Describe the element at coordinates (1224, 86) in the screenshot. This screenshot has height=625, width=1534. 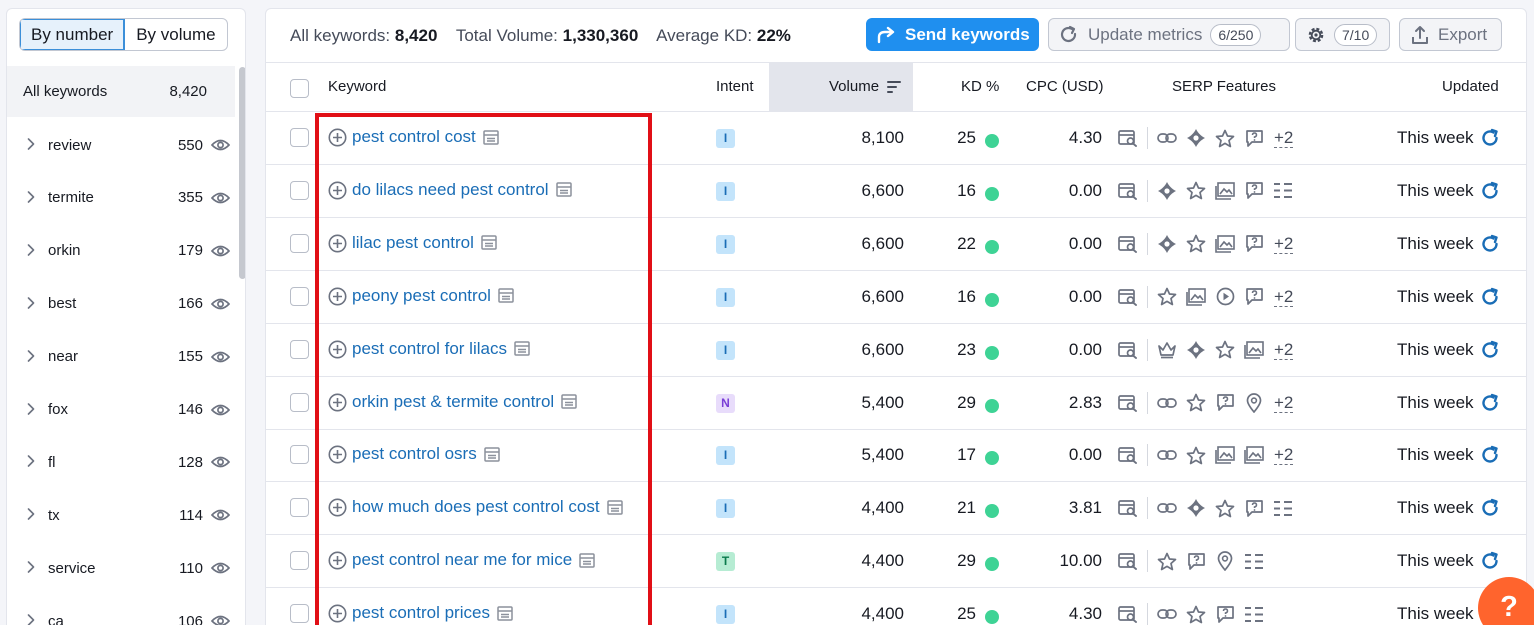
I see `serp-features-column-header: SERP Features` at that location.